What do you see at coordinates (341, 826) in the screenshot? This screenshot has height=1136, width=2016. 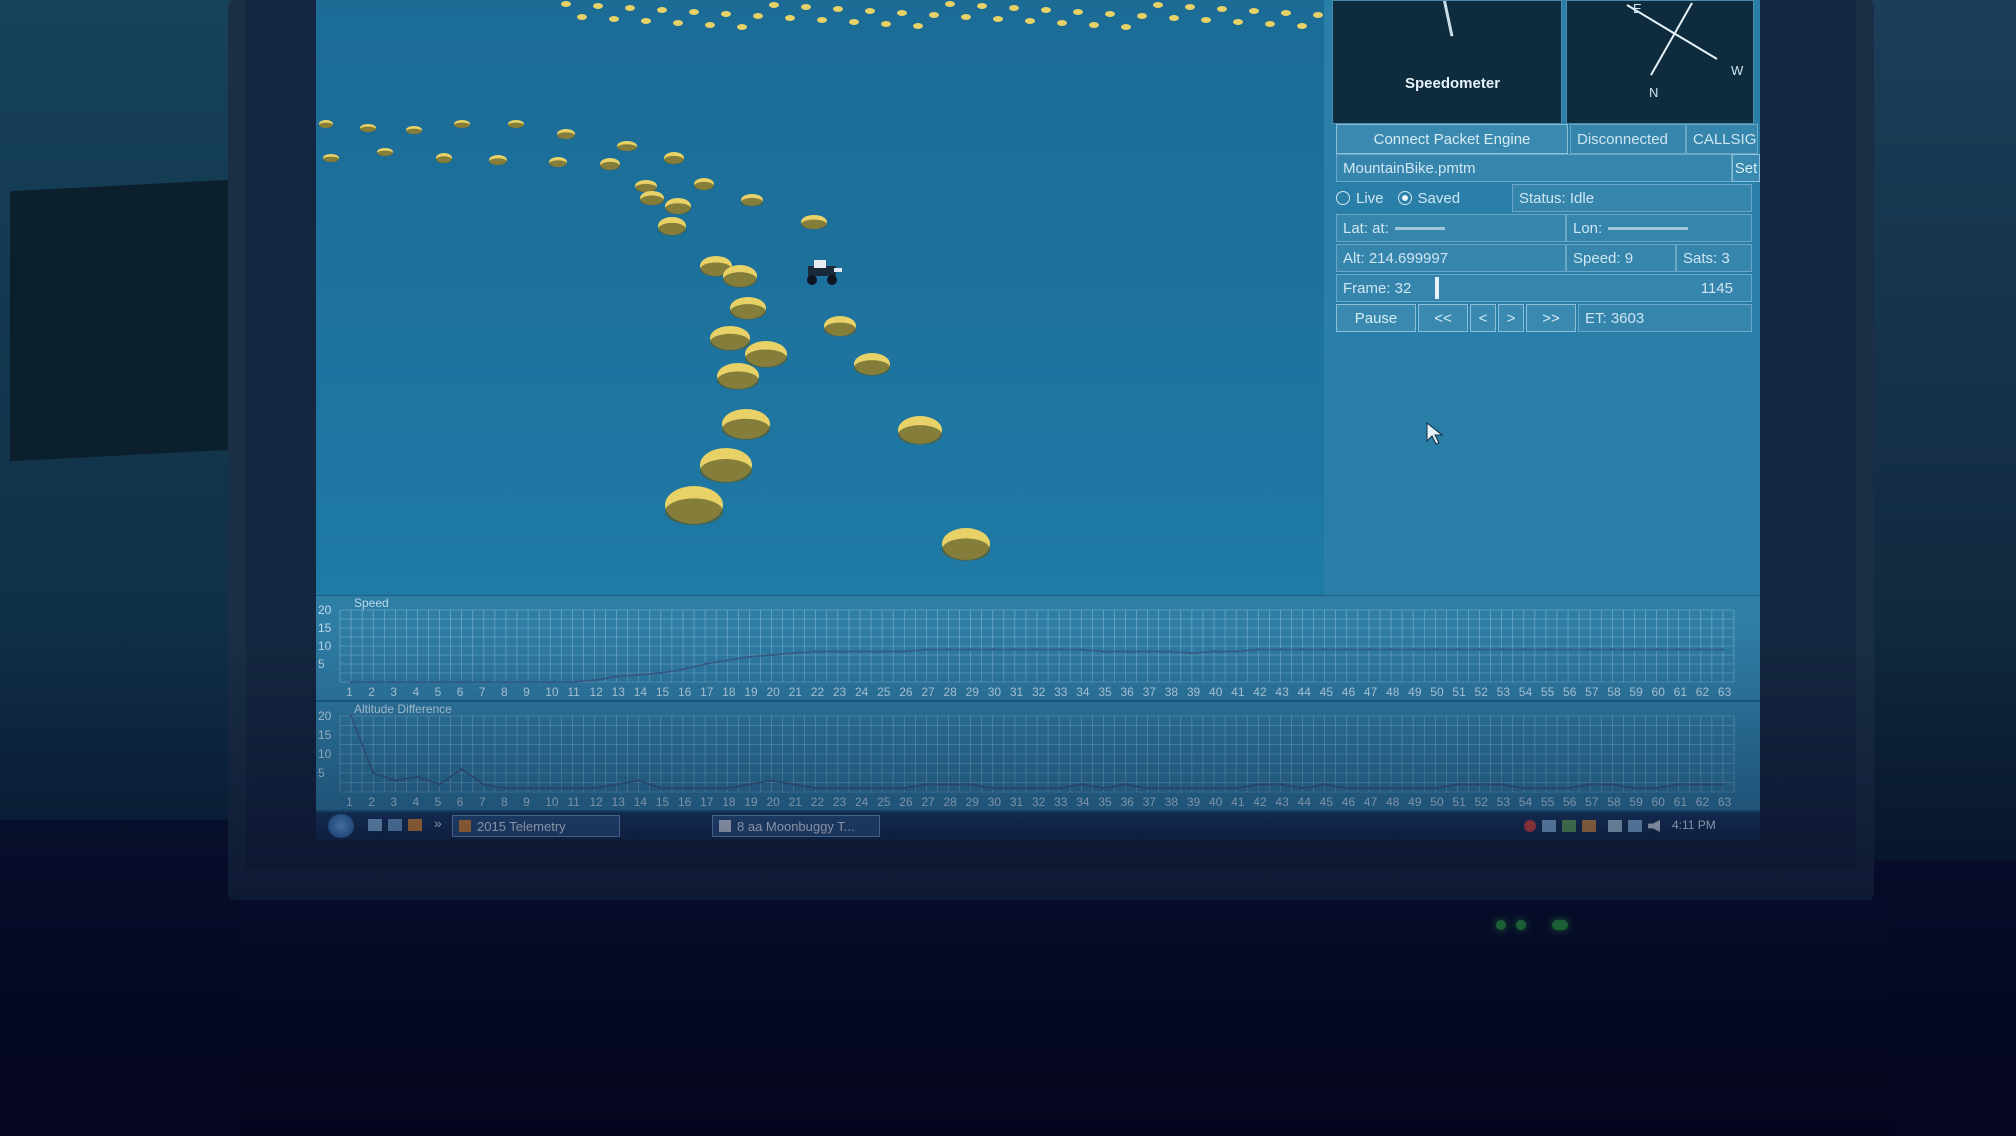 I see `start-button` at bounding box center [341, 826].